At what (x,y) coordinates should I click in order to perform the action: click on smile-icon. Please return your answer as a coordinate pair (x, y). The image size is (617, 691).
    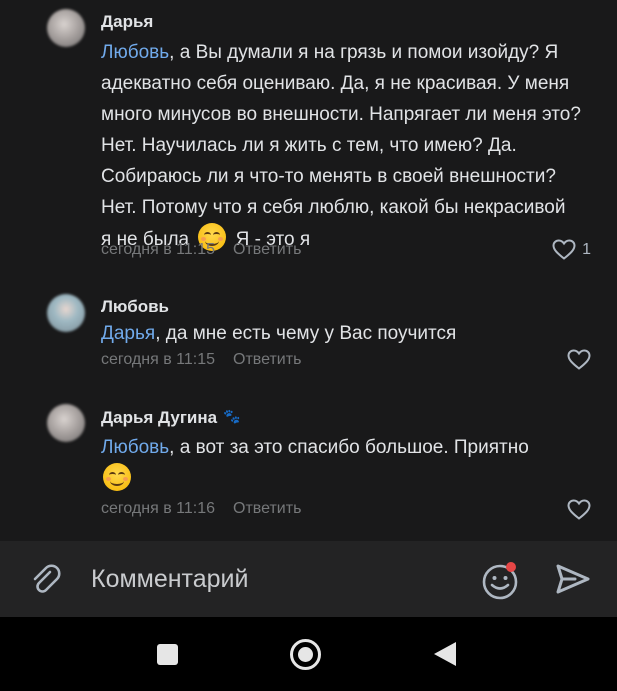
    Looking at the image, I should click on (500, 581).